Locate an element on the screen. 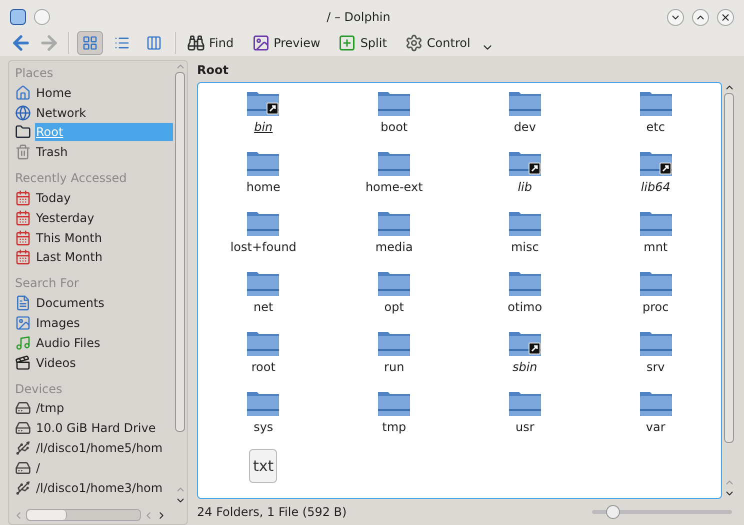  file-name: lib64 is located at coordinates (655, 187).